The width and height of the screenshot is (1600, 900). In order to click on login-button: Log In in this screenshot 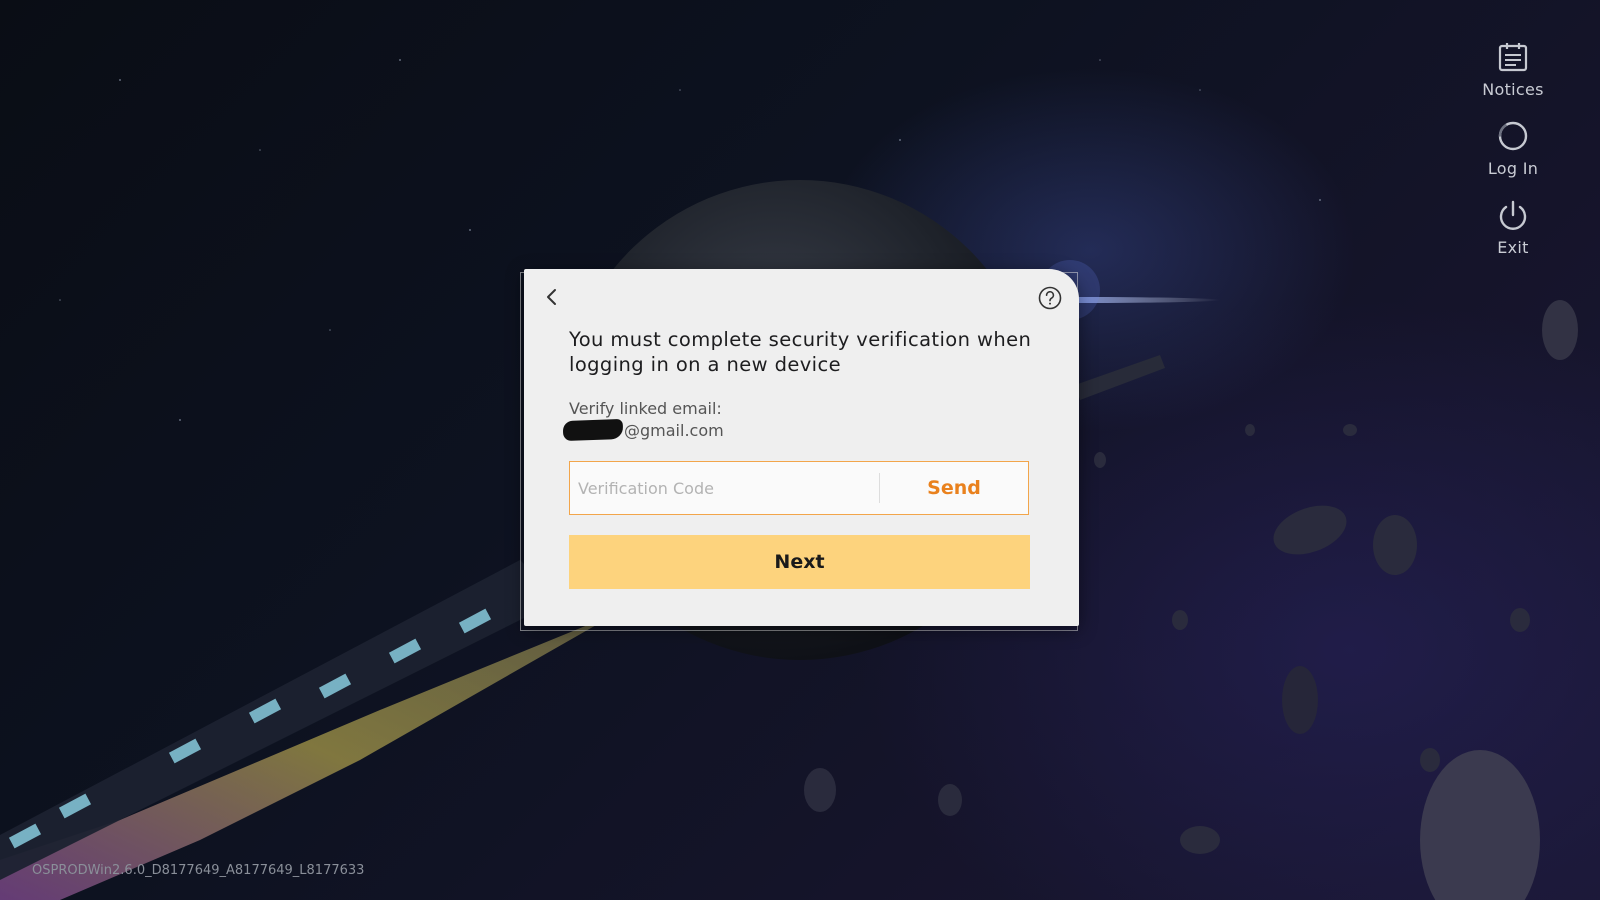, I will do `click(1513, 148)`.